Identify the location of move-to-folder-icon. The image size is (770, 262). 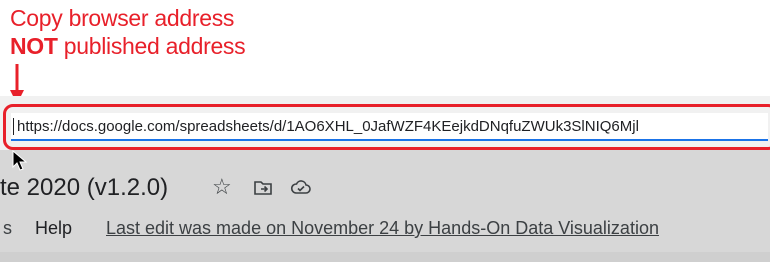
(263, 187).